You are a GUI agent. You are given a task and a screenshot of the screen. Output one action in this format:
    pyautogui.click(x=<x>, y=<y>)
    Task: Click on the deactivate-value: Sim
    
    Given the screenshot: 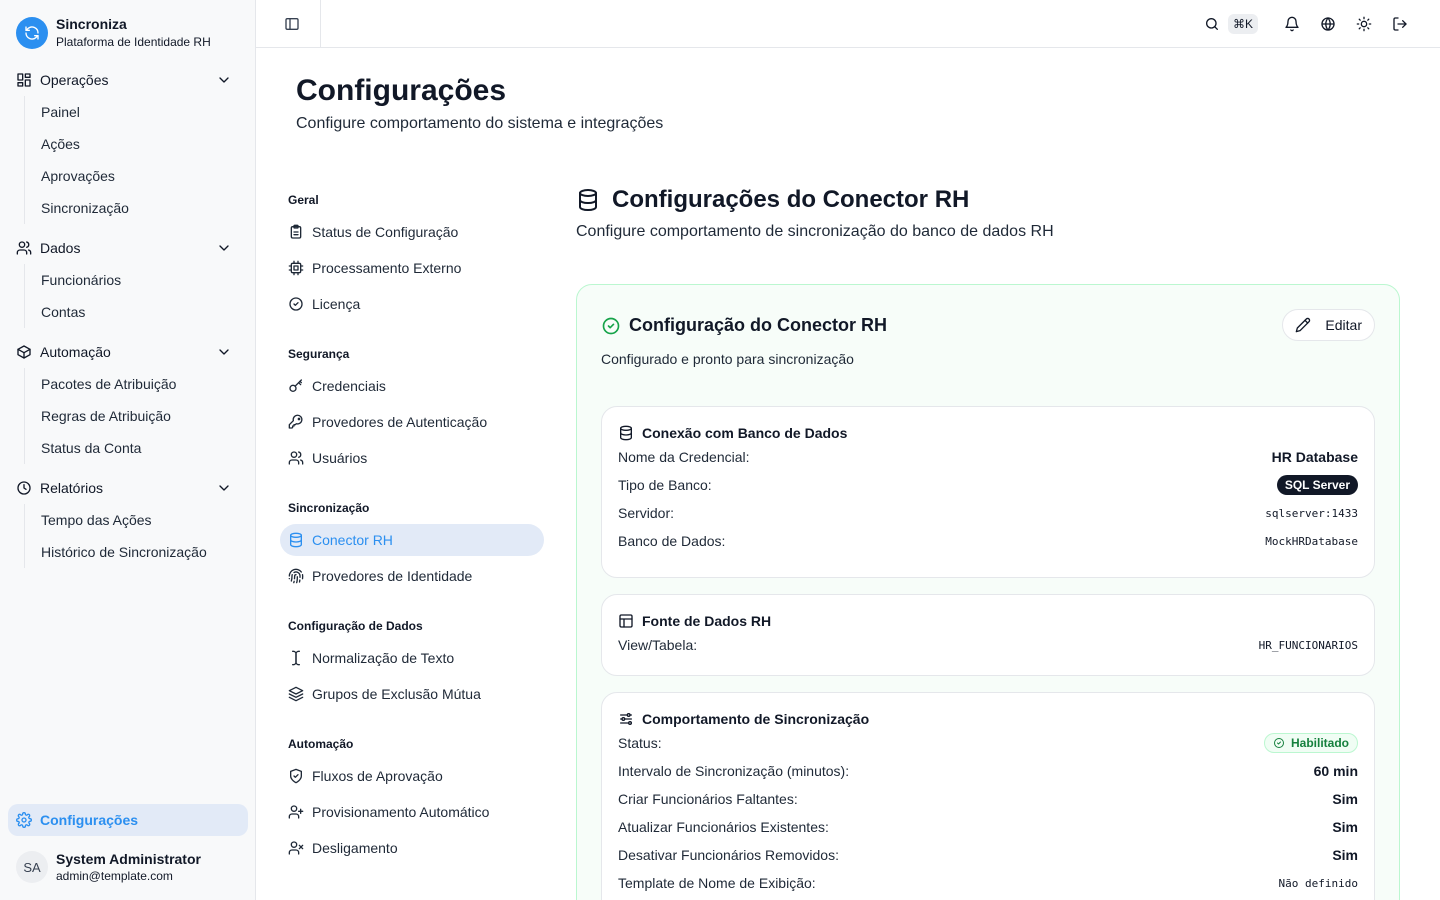 What is the action you would take?
    pyautogui.click(x=1345, y=855)
    